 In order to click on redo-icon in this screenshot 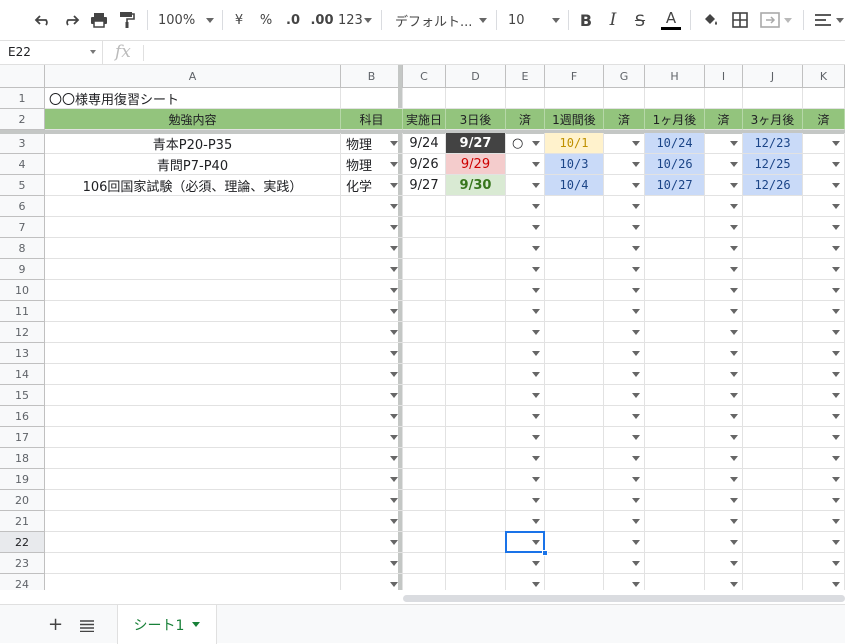, I will do `click(71, 20)`.